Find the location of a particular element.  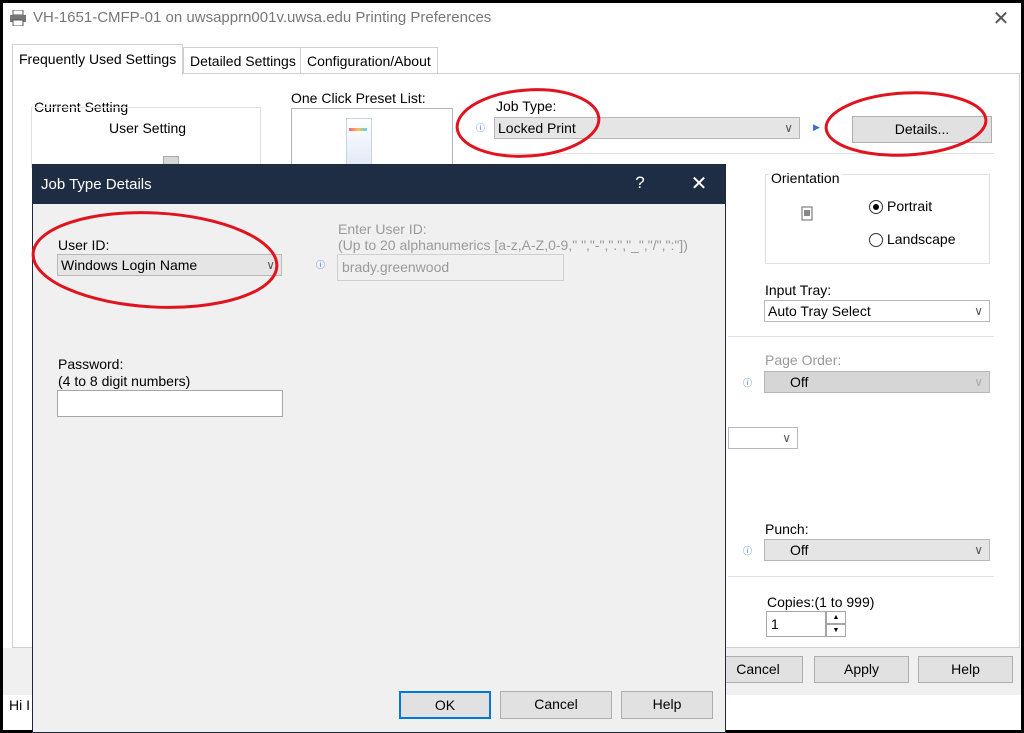

apply-button: Apply is located at coordinates (861, 669).